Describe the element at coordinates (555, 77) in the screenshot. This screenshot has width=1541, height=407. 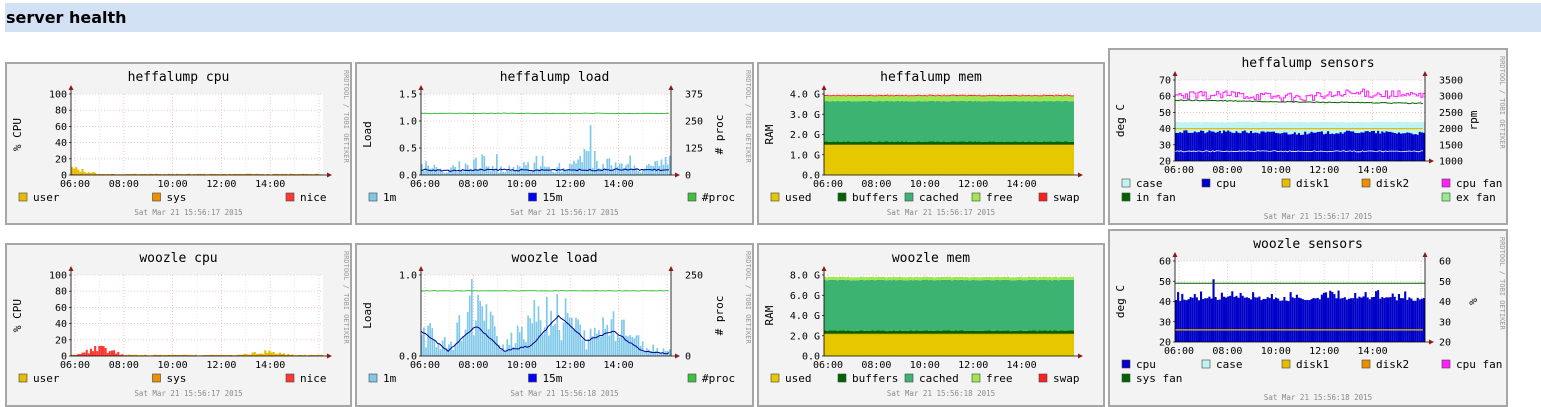
I see `graph-title: heffalump load` at that location.